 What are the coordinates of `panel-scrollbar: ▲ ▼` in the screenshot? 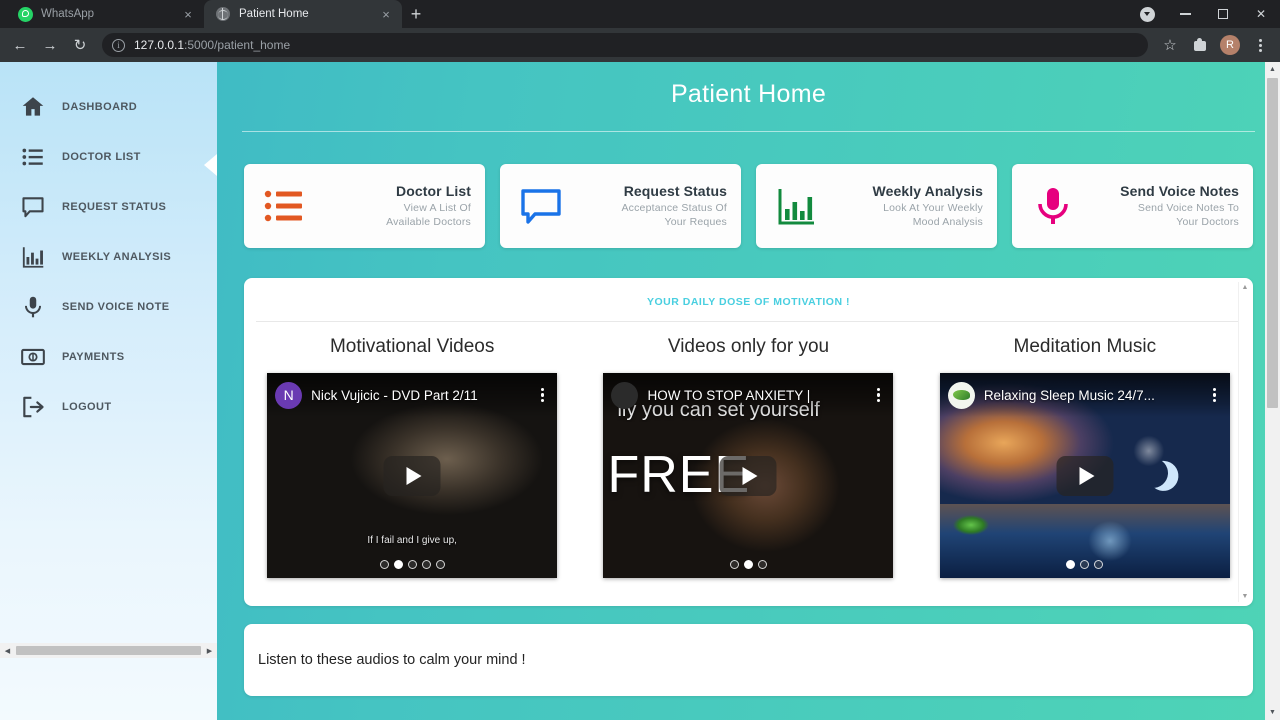 It's located at (1244, 442).